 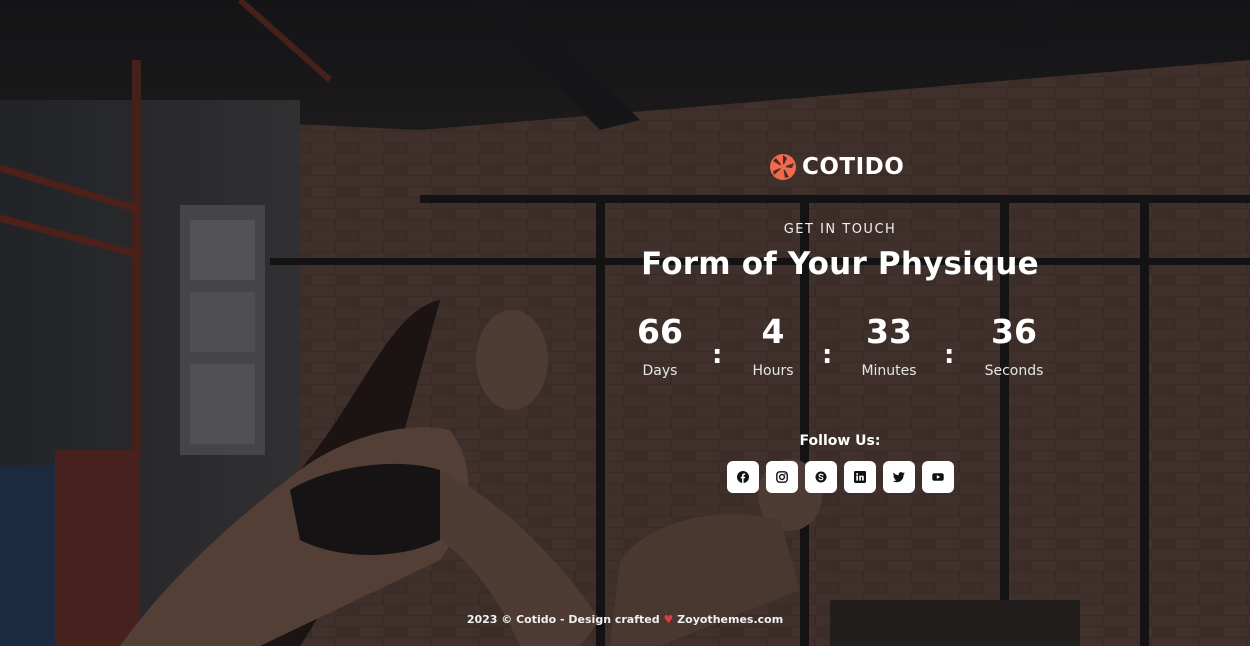 I want to click on countdown-seconds-value: 36, so click(x=1014, y=331).